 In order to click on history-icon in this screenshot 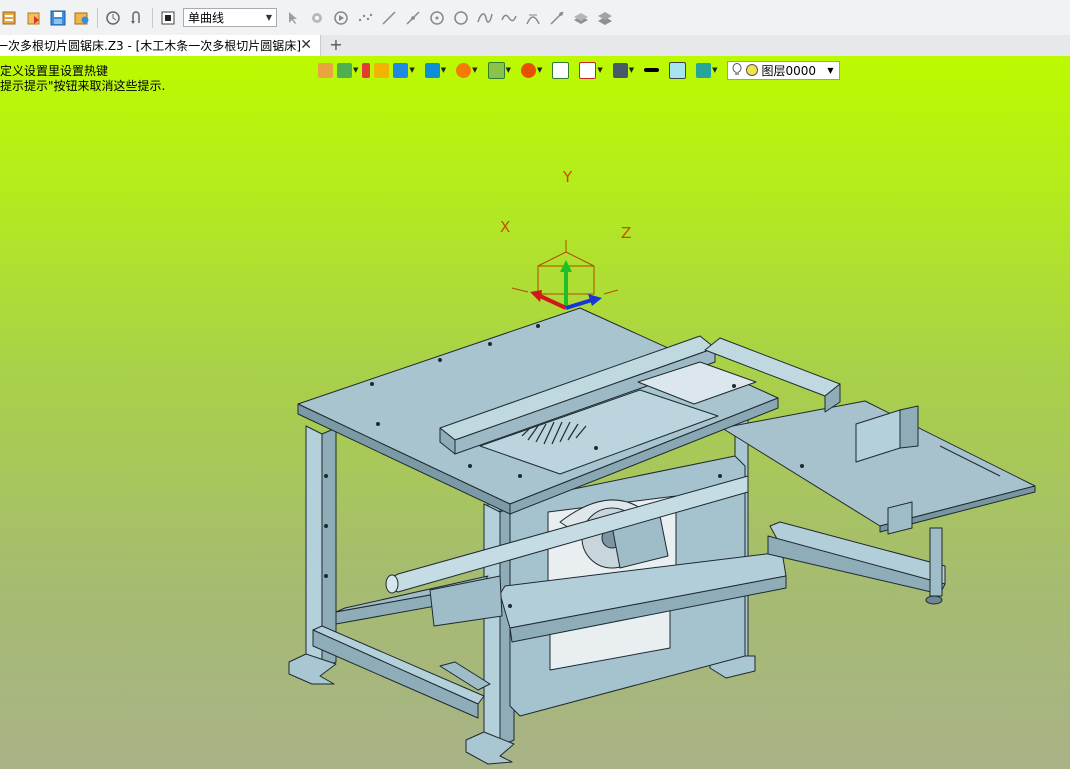, I will do `click(113, 18)`.